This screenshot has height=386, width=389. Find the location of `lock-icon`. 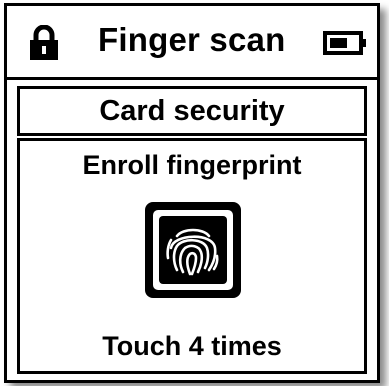

lock-icon is located at coordinates (44, 42).